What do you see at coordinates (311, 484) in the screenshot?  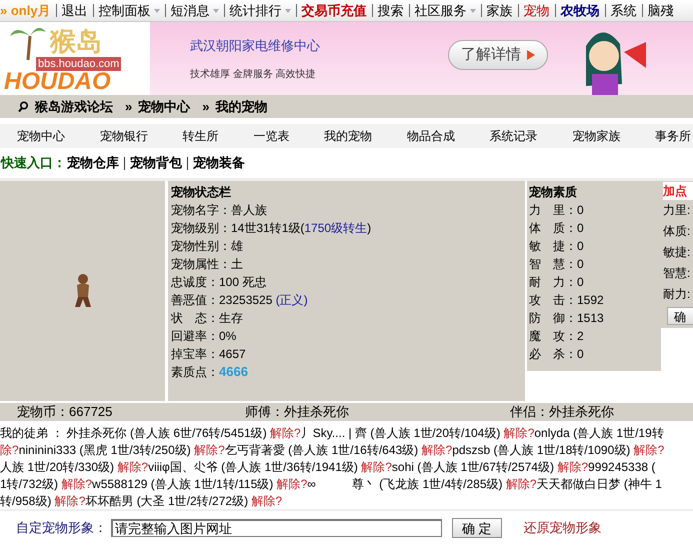 I see `disciple-text: ∞` at bounding box center [311, 484].